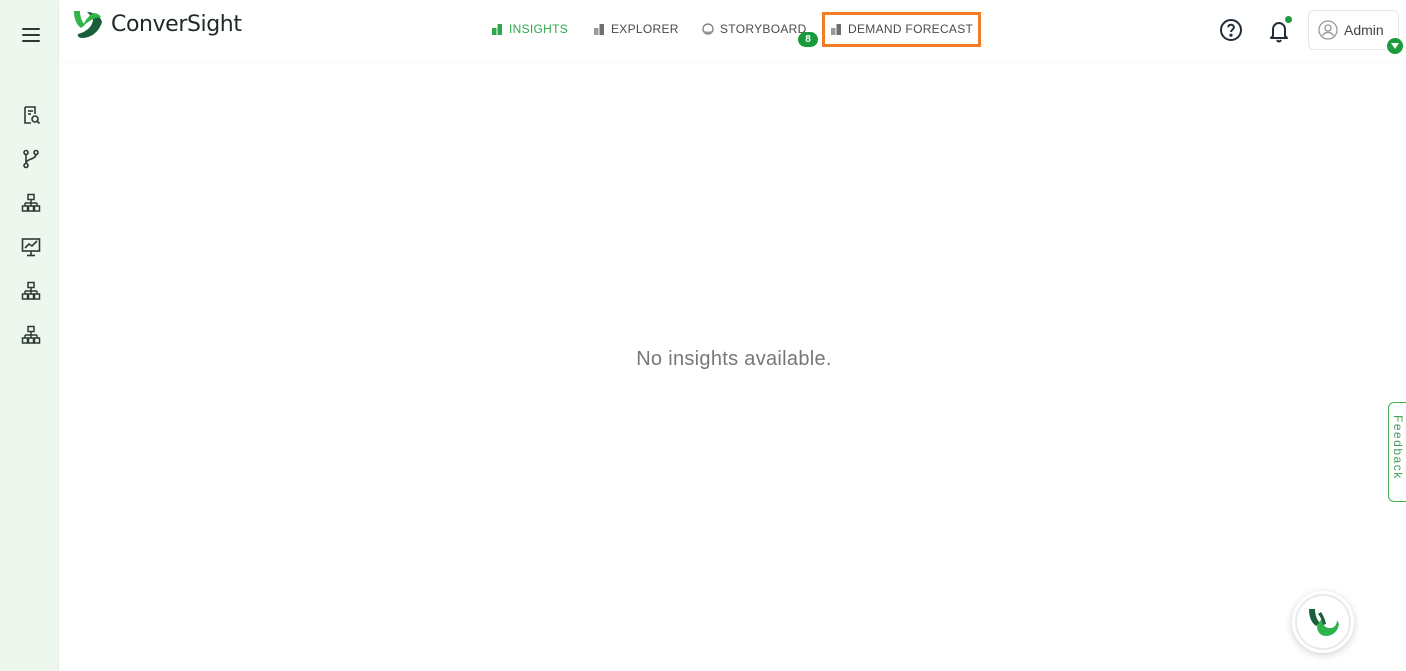 Image resolution: width=1406 pixels, height=671 pixels. Describe the element at coordinates (763, 29) in the screenshot. I see `tab-storyboard-label: STORYBOARD` at that location.